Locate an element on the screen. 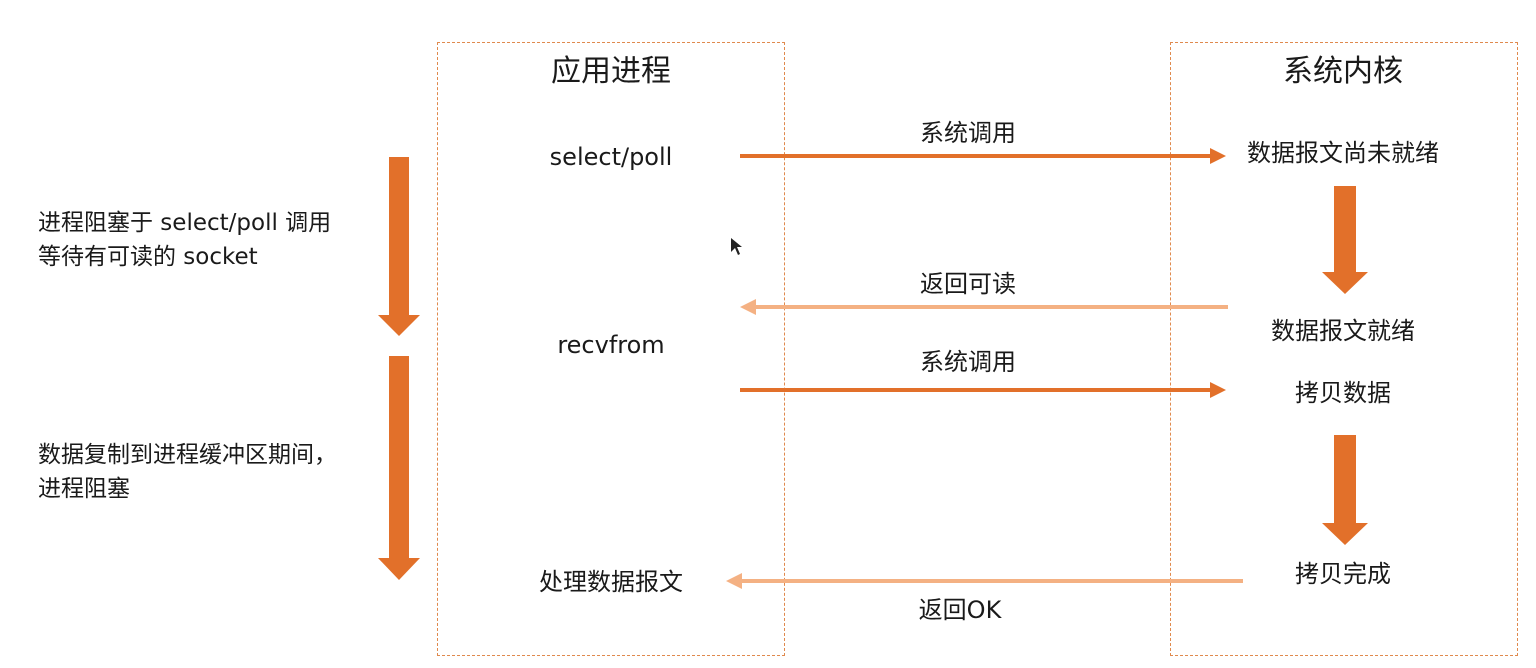 This screenshot has height=668, width=1536. blocked-on-select-line-1: 进程阻塞于 select/poll 调用 is located at coordinates (185, 223).